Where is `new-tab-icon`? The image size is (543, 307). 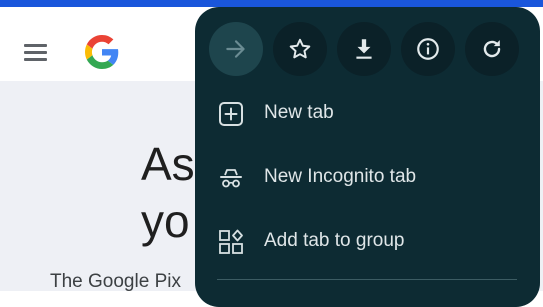
new-tab-icon is located at coordinates (231, 114).